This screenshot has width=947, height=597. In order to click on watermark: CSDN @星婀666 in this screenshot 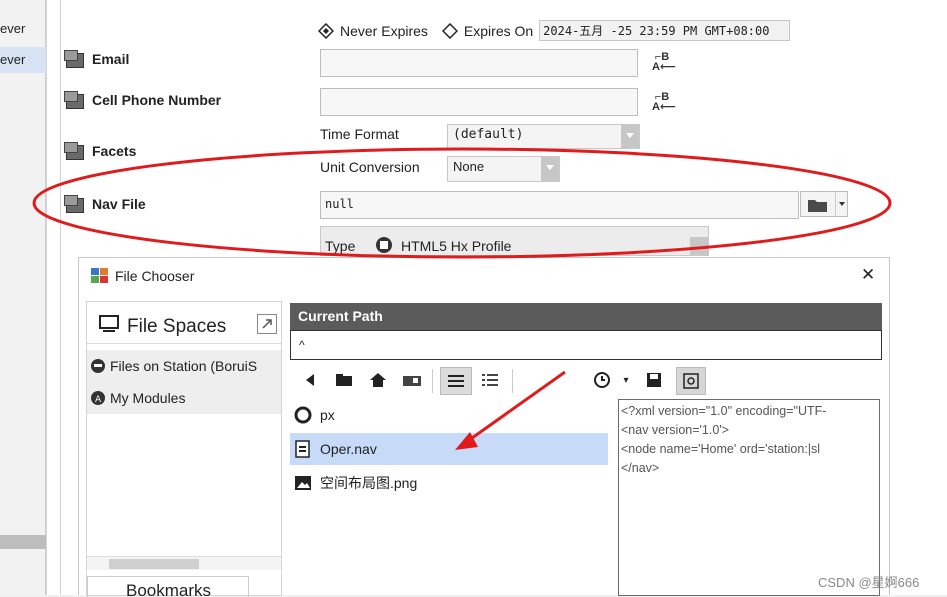, I will do `click(869, 582)`.